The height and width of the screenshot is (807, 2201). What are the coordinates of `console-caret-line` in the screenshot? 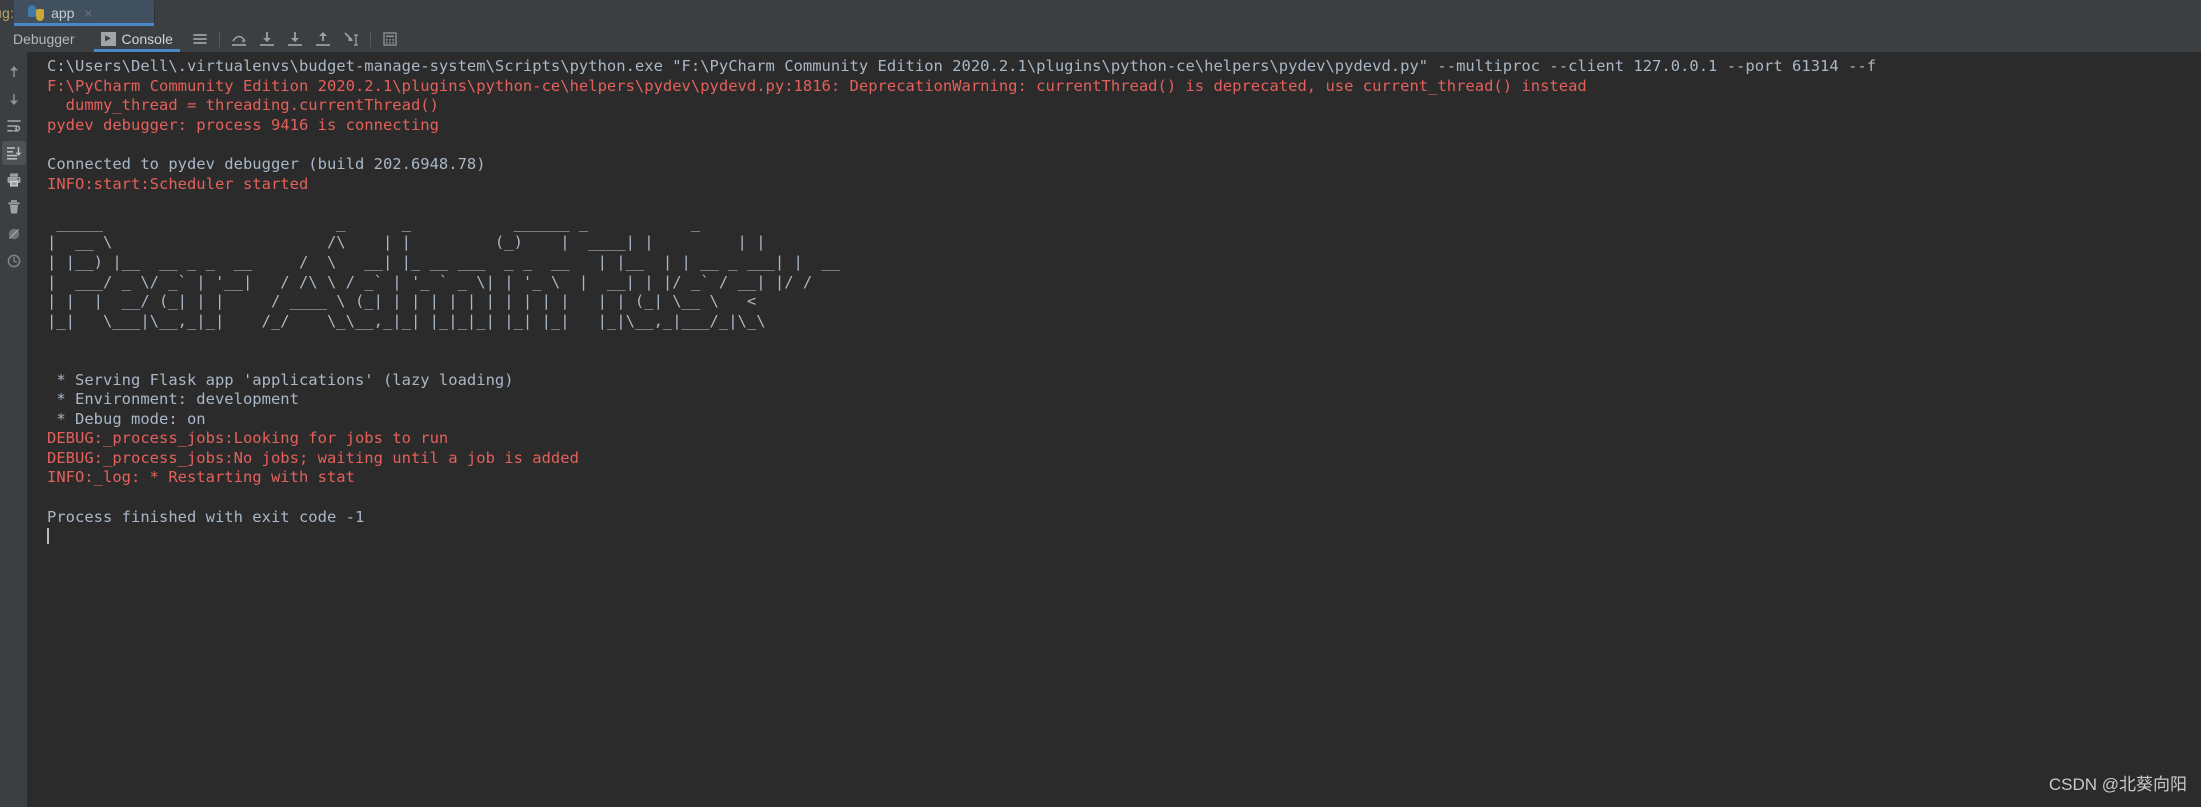 It's located at (1124, 537).